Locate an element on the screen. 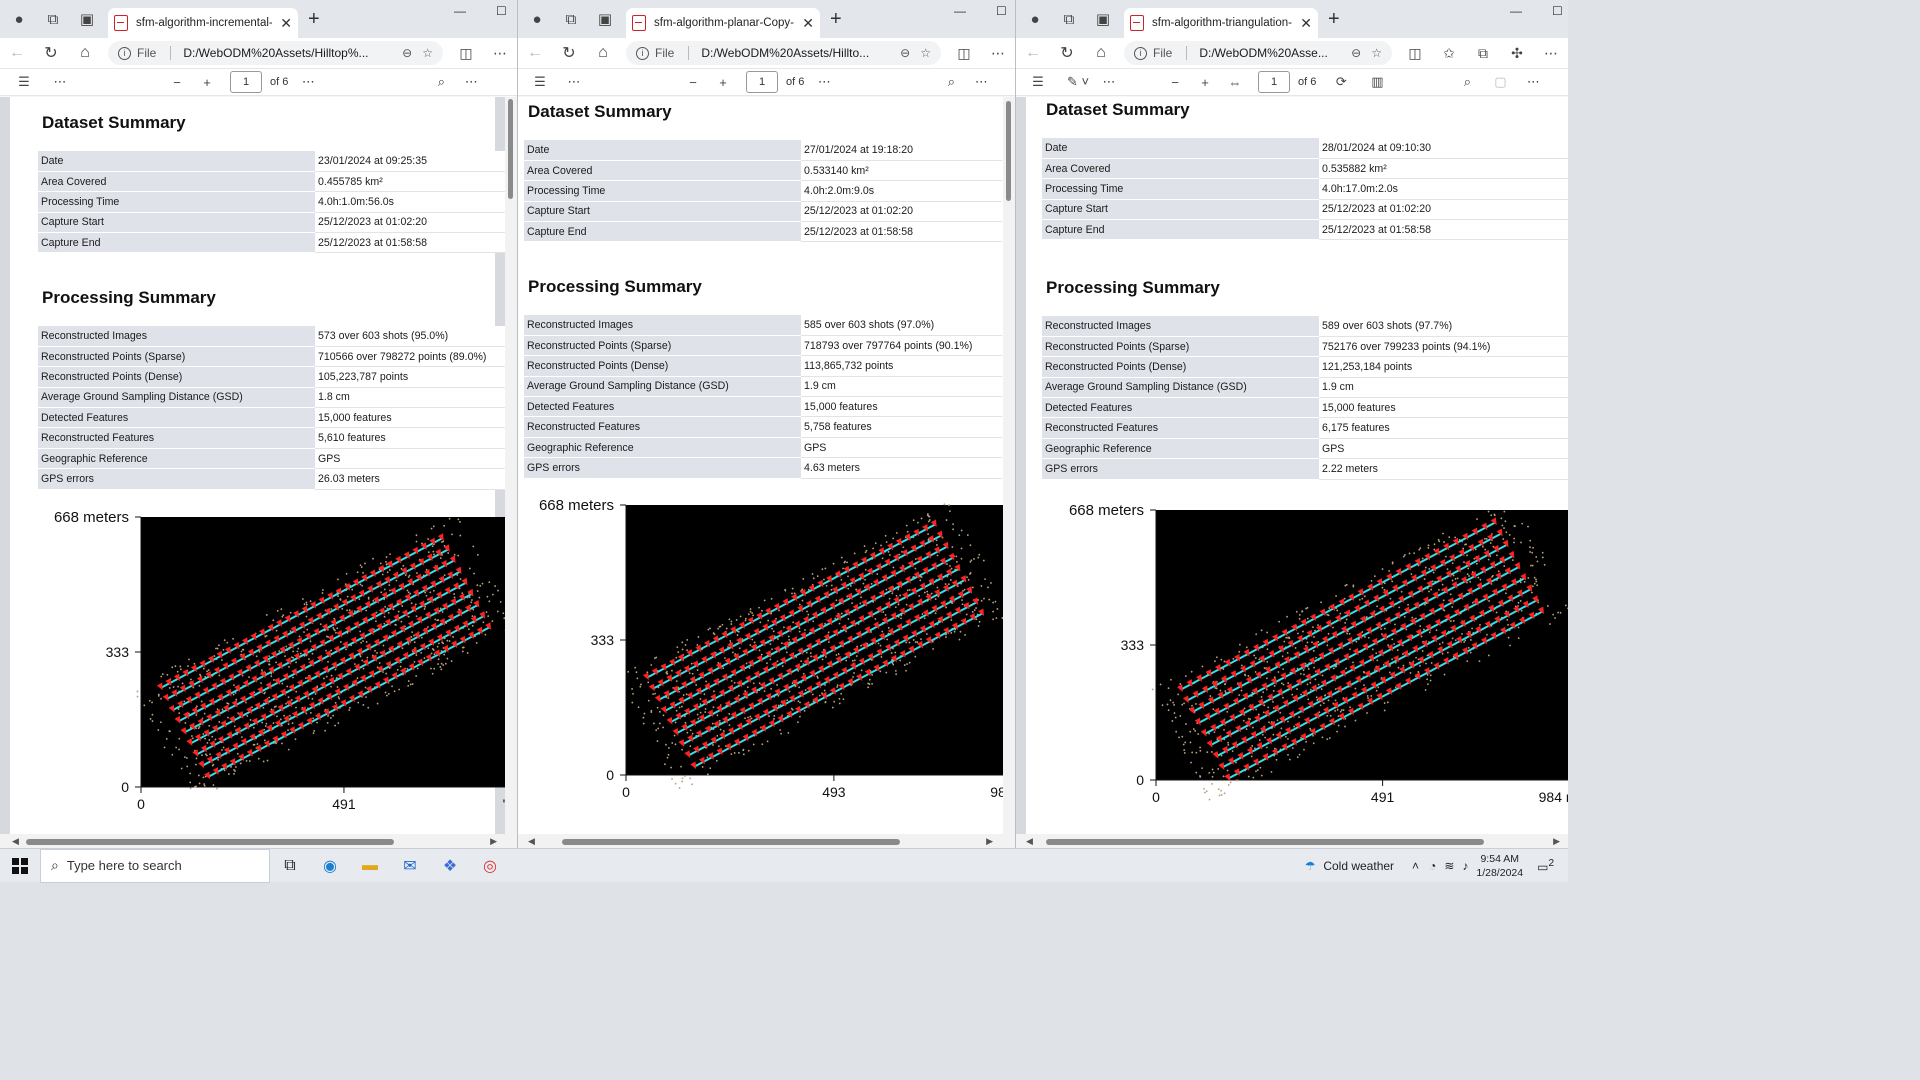 The width and height of the screenshot is (1920, 1080). collections-icon: ⧉ is located at coordinates (1483, 53).